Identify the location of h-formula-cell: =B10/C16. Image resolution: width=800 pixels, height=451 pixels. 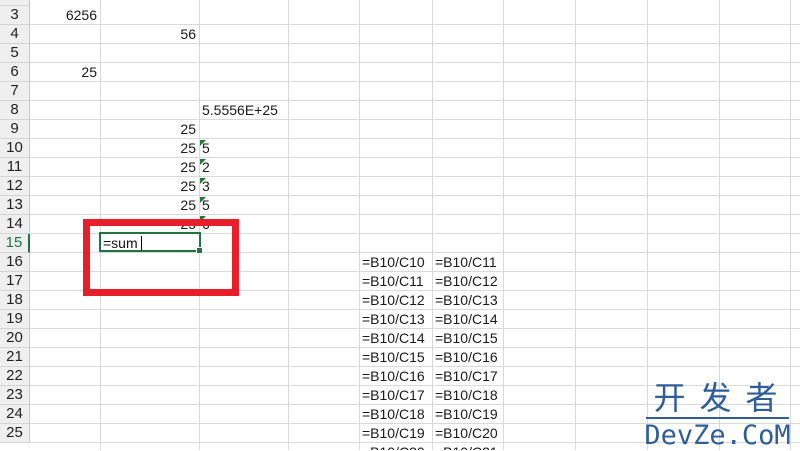
(467, 357).